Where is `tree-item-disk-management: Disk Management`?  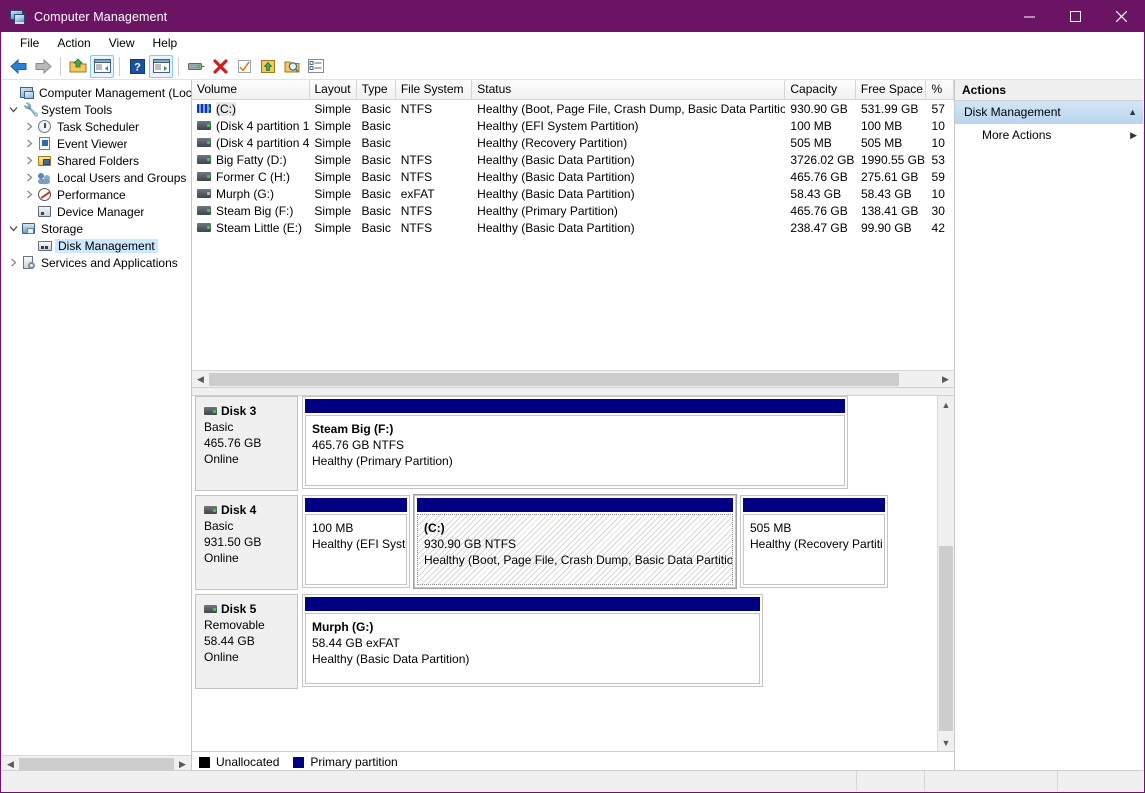 tree-item-disk-management: Disk Management is located at coordinates (97, 245).